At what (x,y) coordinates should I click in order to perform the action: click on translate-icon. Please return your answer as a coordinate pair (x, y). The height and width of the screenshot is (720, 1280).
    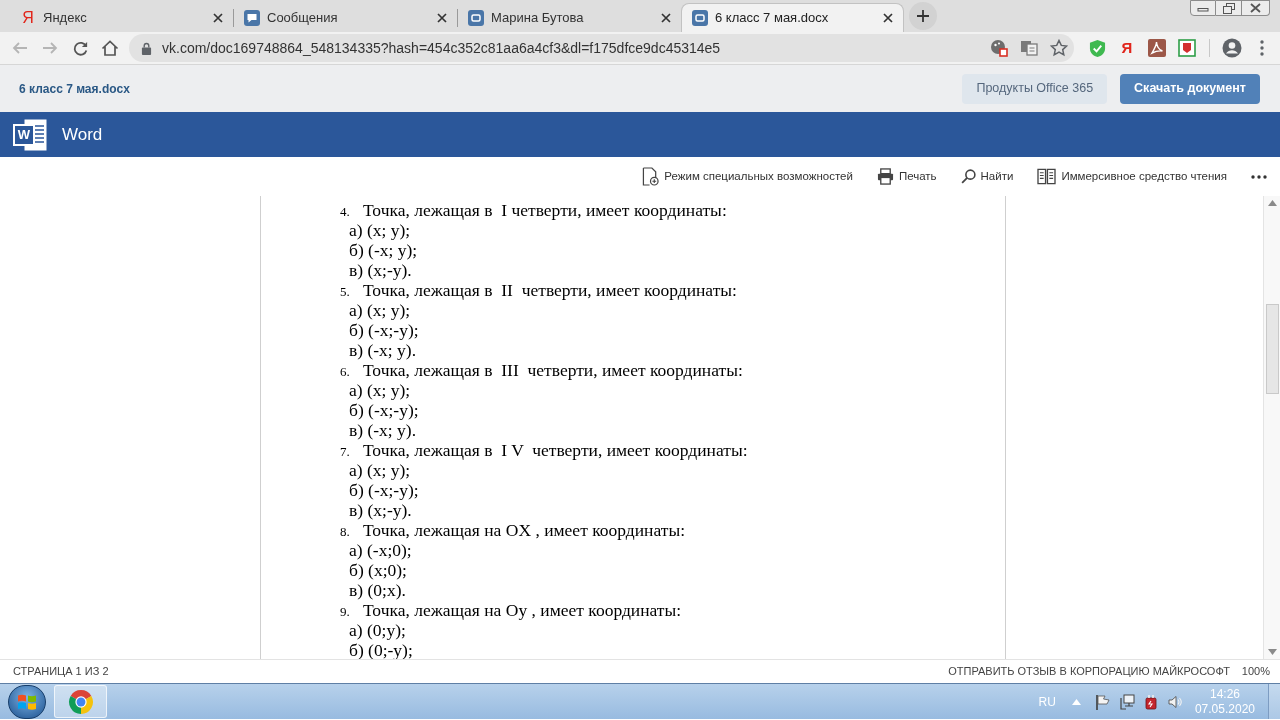
    Looking at the image, I should click on (1029, 48).